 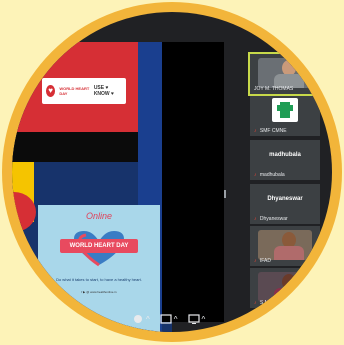 I want to click on display-button: ^, so click(x=196, y=319).